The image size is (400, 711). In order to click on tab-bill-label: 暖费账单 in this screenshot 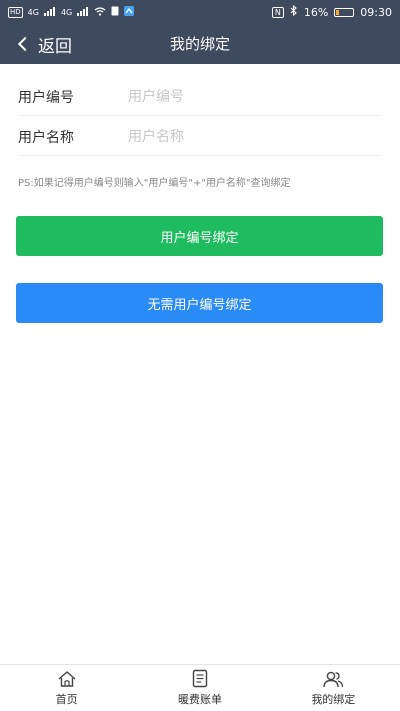, I will do `click(199, 699)`.